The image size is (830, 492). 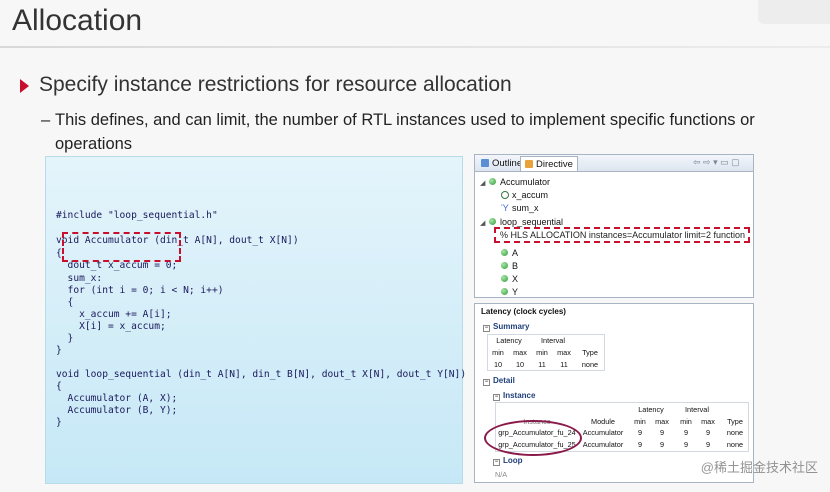 I want to click on watermark: @稀土掘金技术社区, so click(x=759, y=467).